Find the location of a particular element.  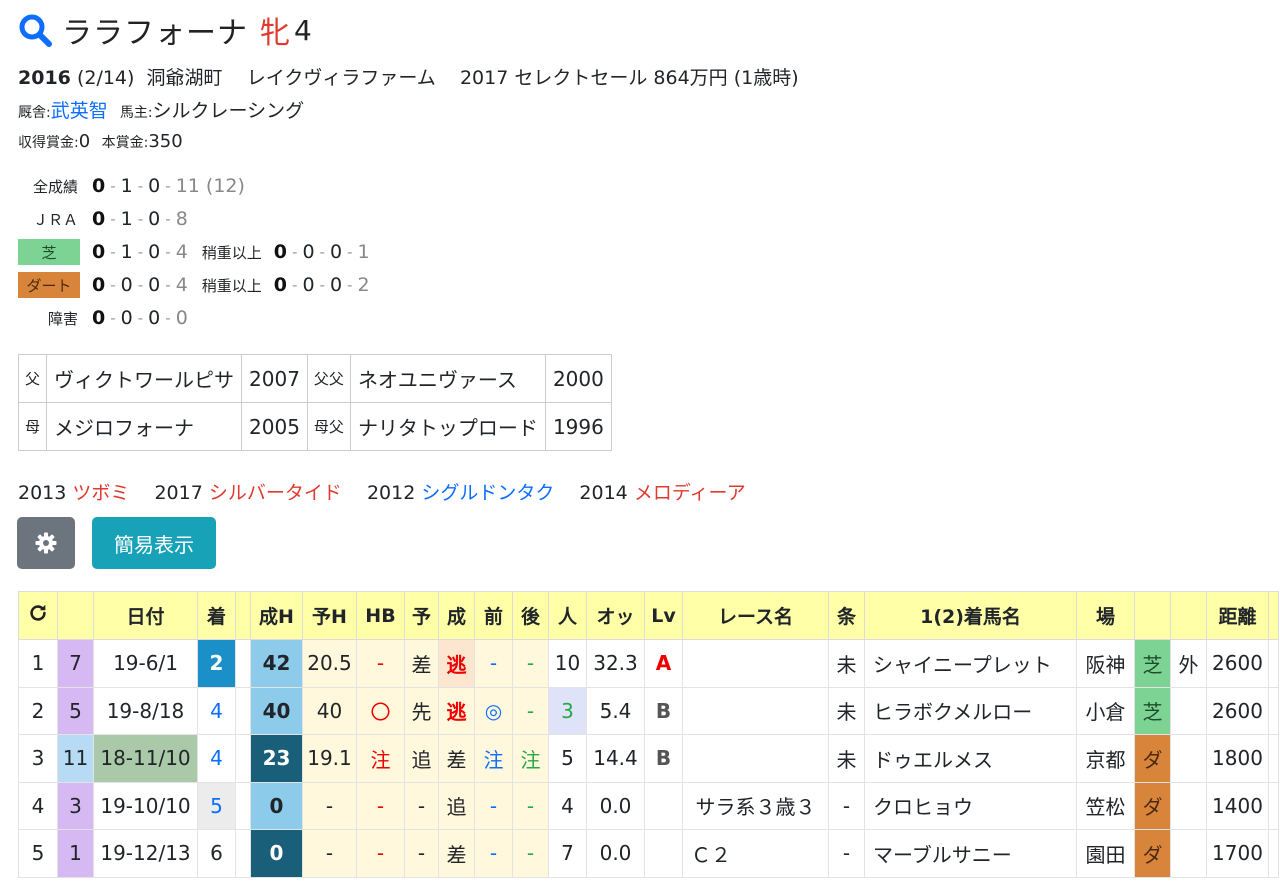

record-second: 0 is located at coordinates (126, 285).